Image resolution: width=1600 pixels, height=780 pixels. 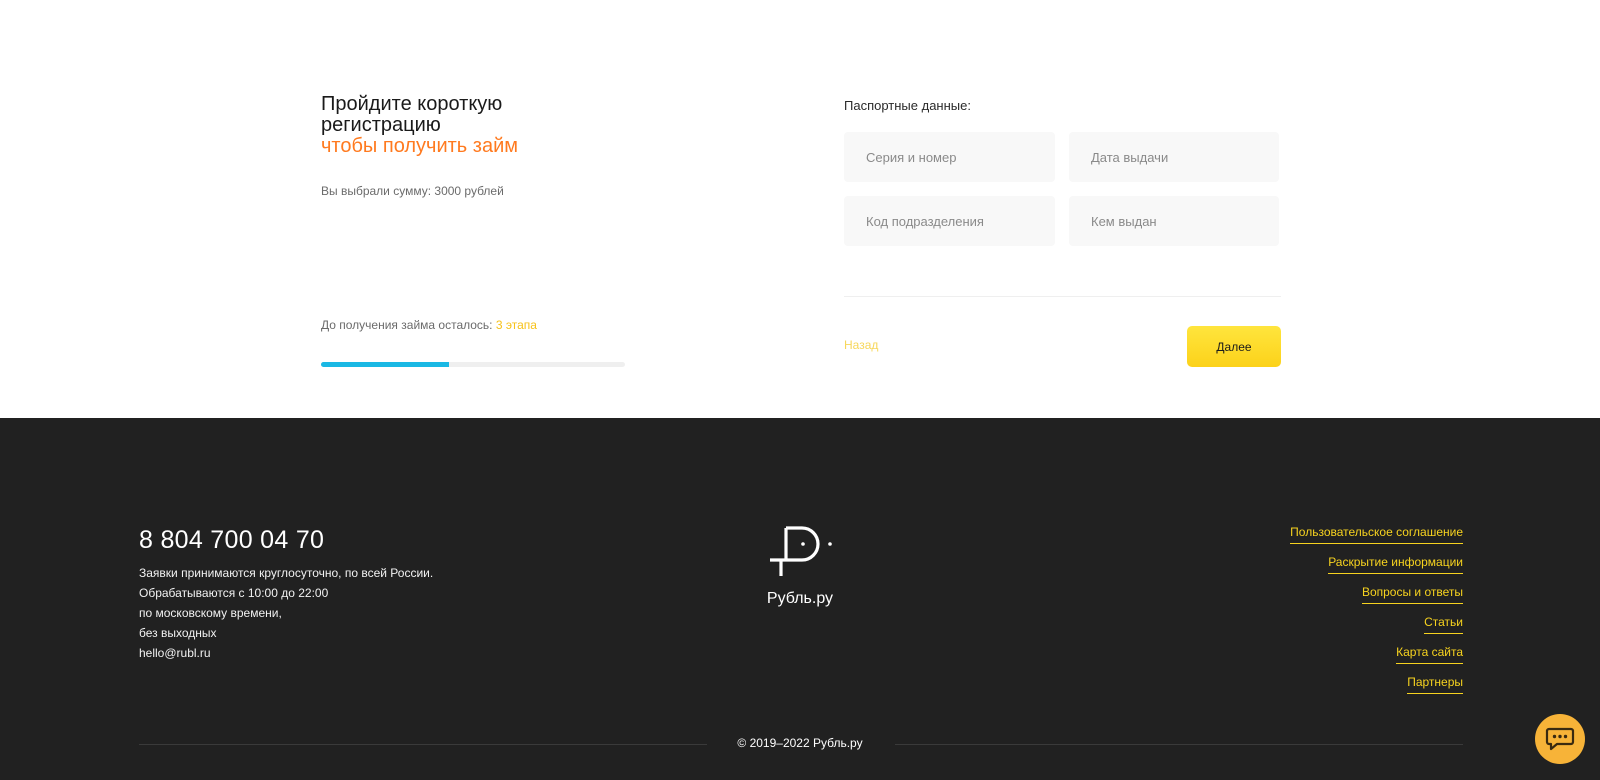 What do you see at coordinates (800, 554) in the screenshot?
I see `ruble-logo-icon` at bounding box center [800, 554].